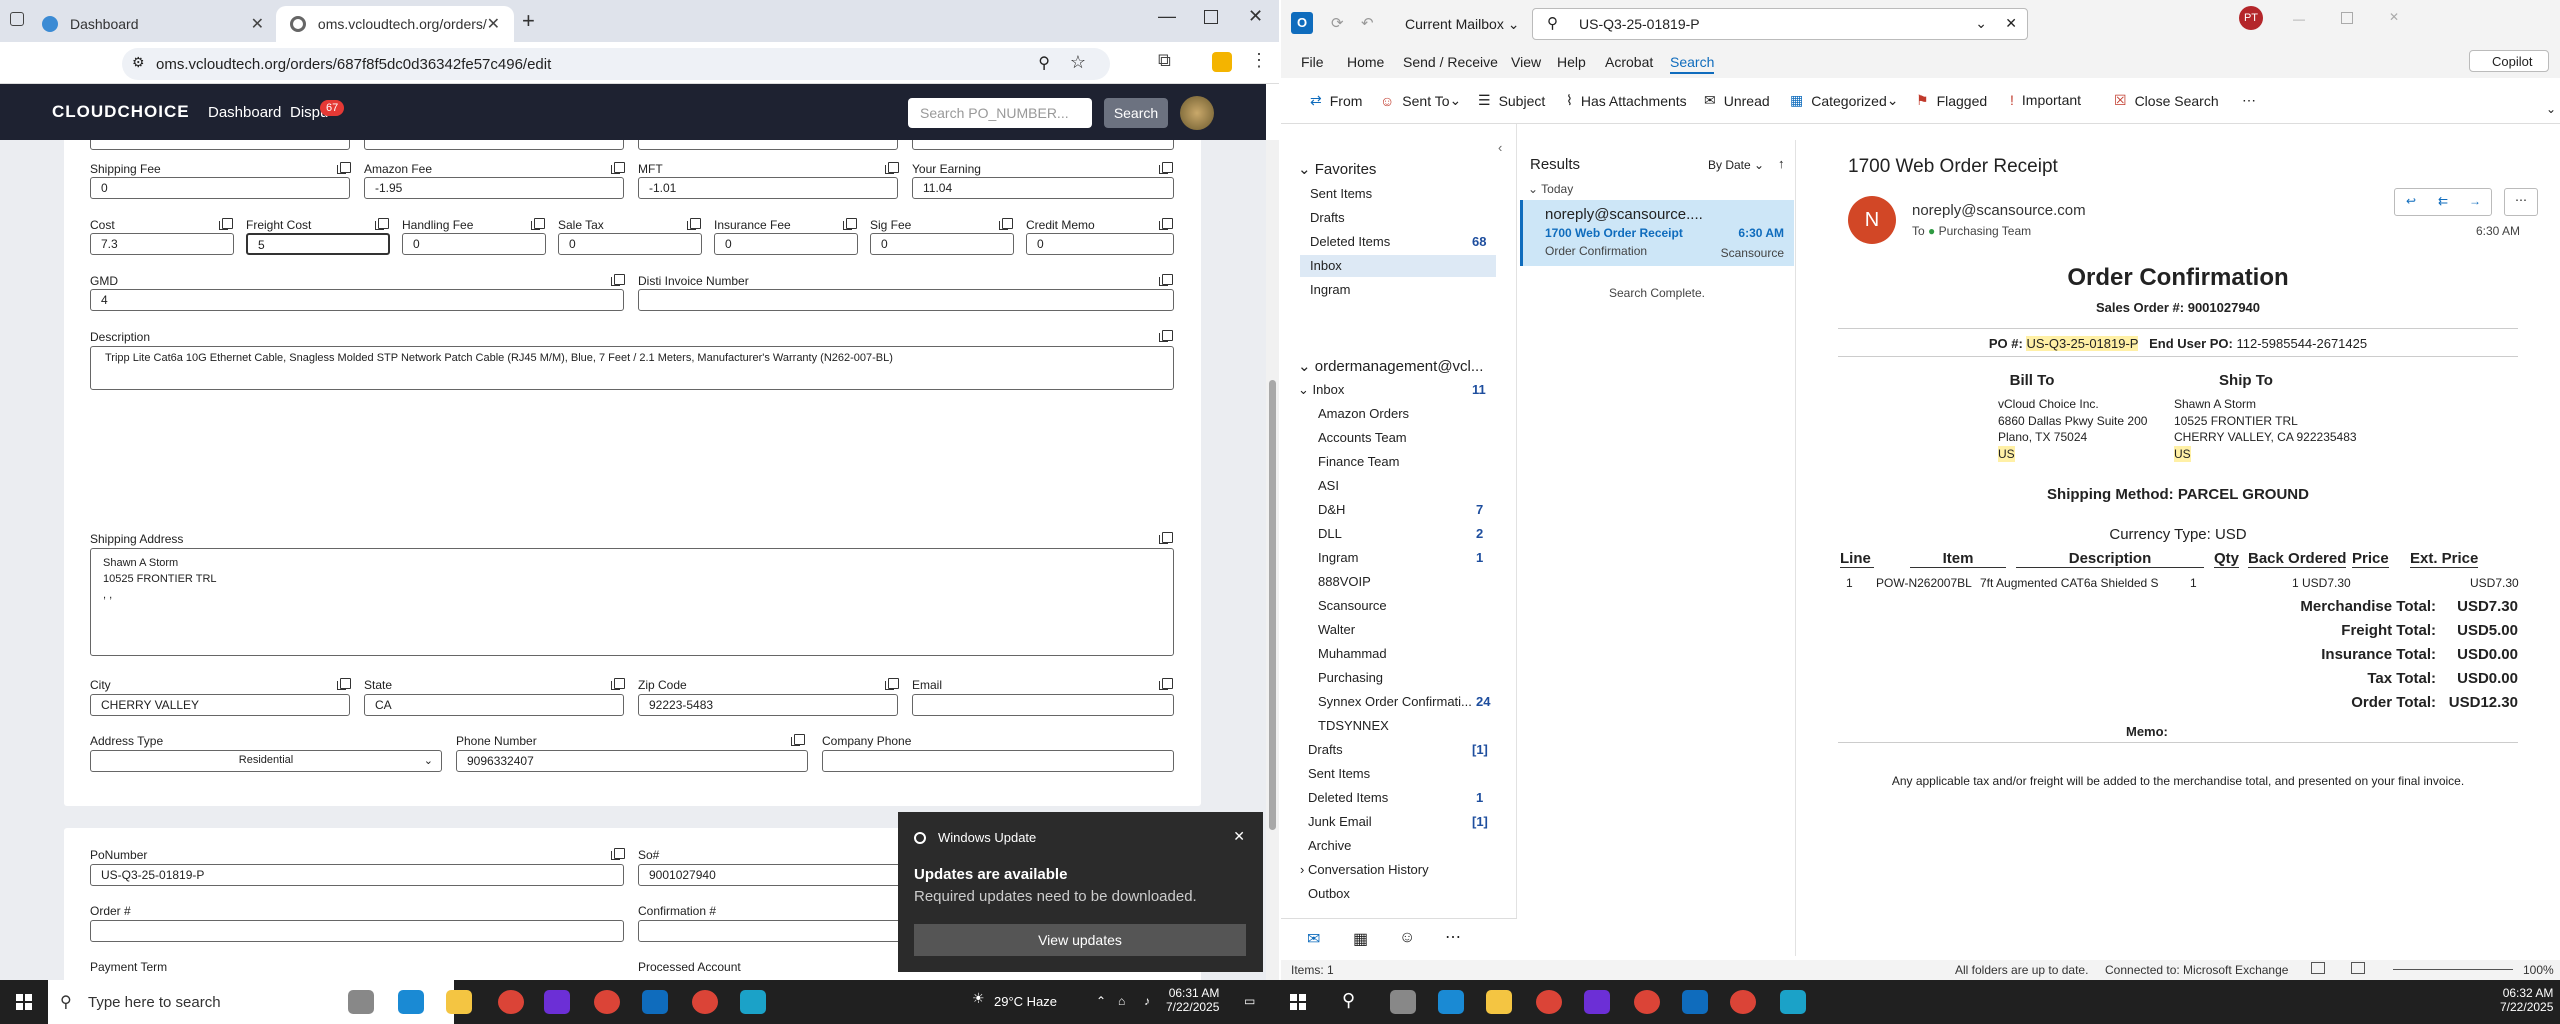  What do you see at coordinates (1044, 63) in the screenshot?
I see `zoom-icon: ⚲` at bounding box center [1044, 63].